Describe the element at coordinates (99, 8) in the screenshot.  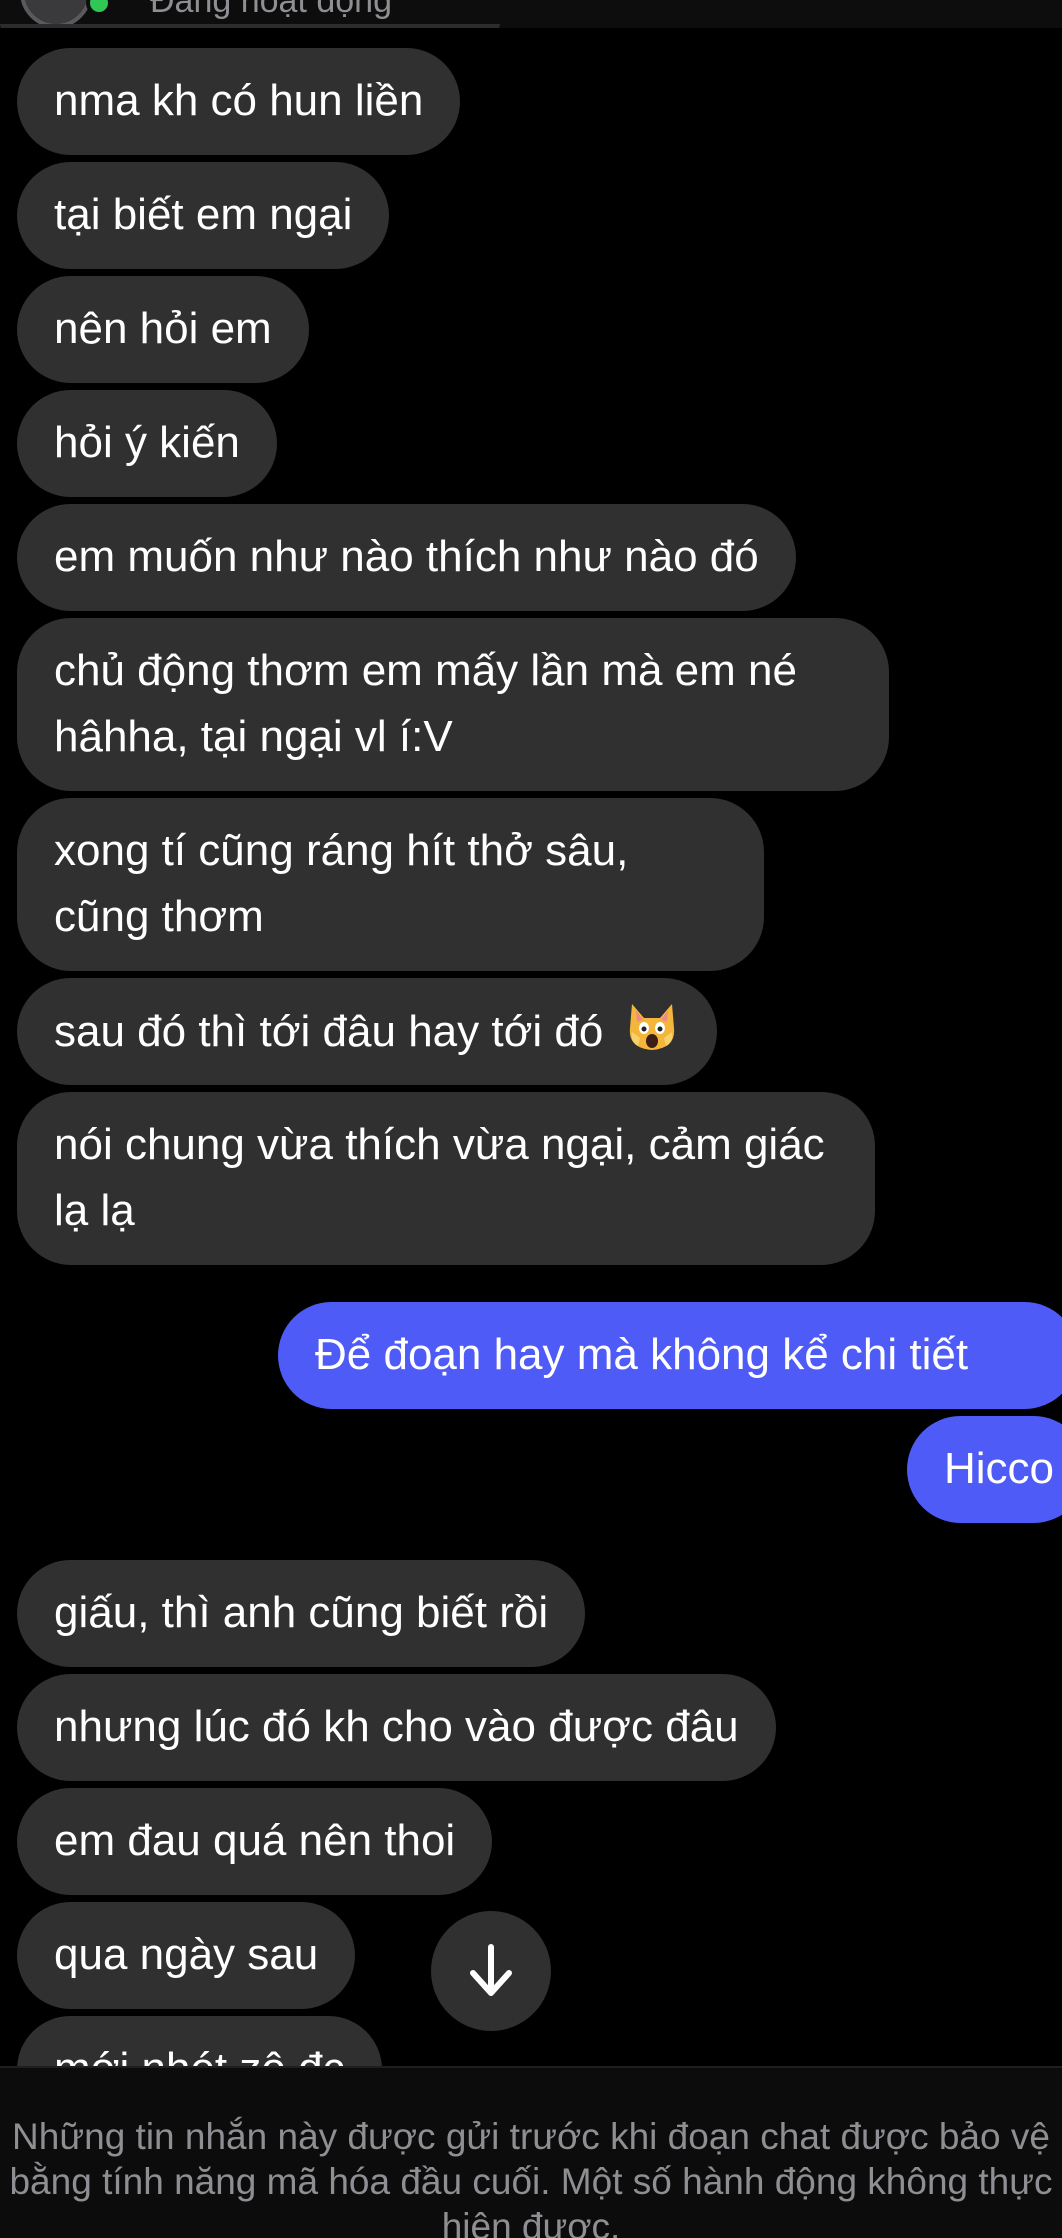
I see `online-status-dot` at that location.